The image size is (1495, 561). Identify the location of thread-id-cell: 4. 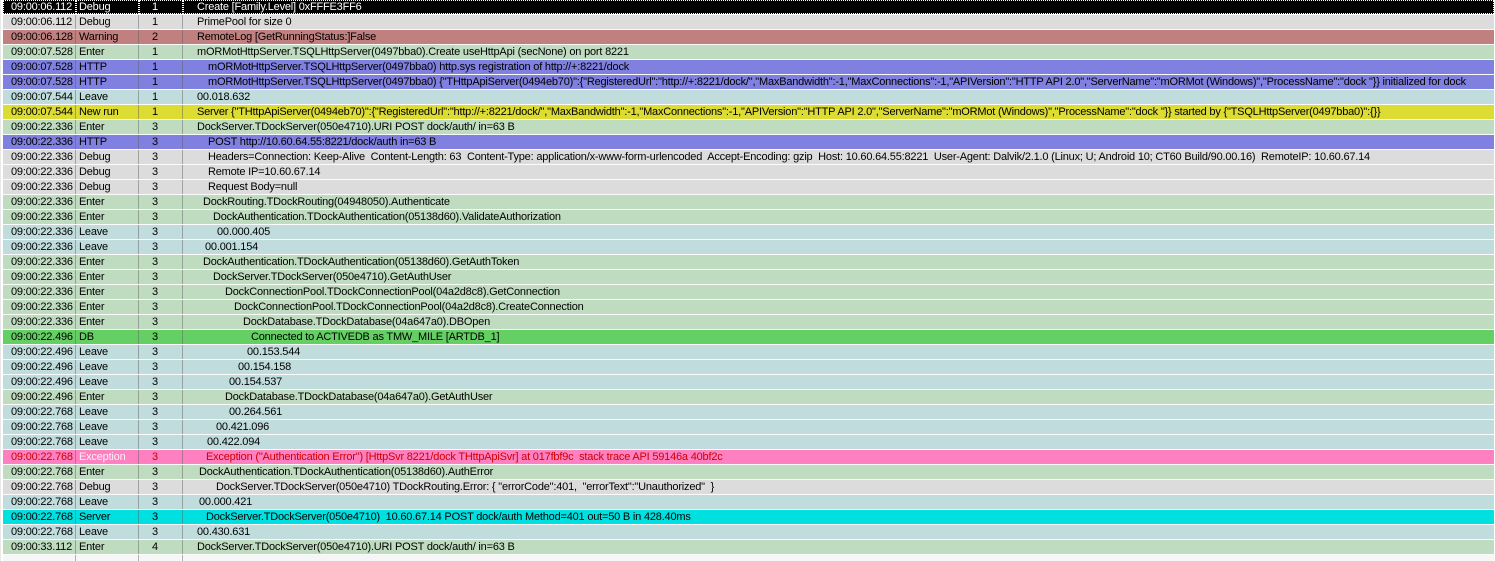
(161, 547).